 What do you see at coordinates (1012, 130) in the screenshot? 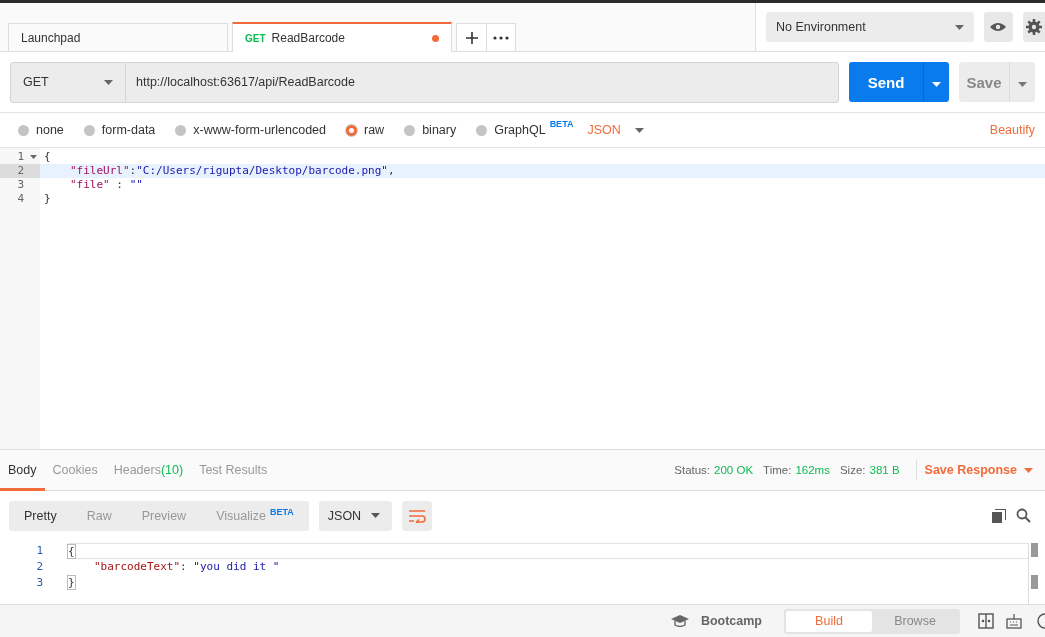
I see `beautify-link: Beautify` at bounding box center [1012, 130].